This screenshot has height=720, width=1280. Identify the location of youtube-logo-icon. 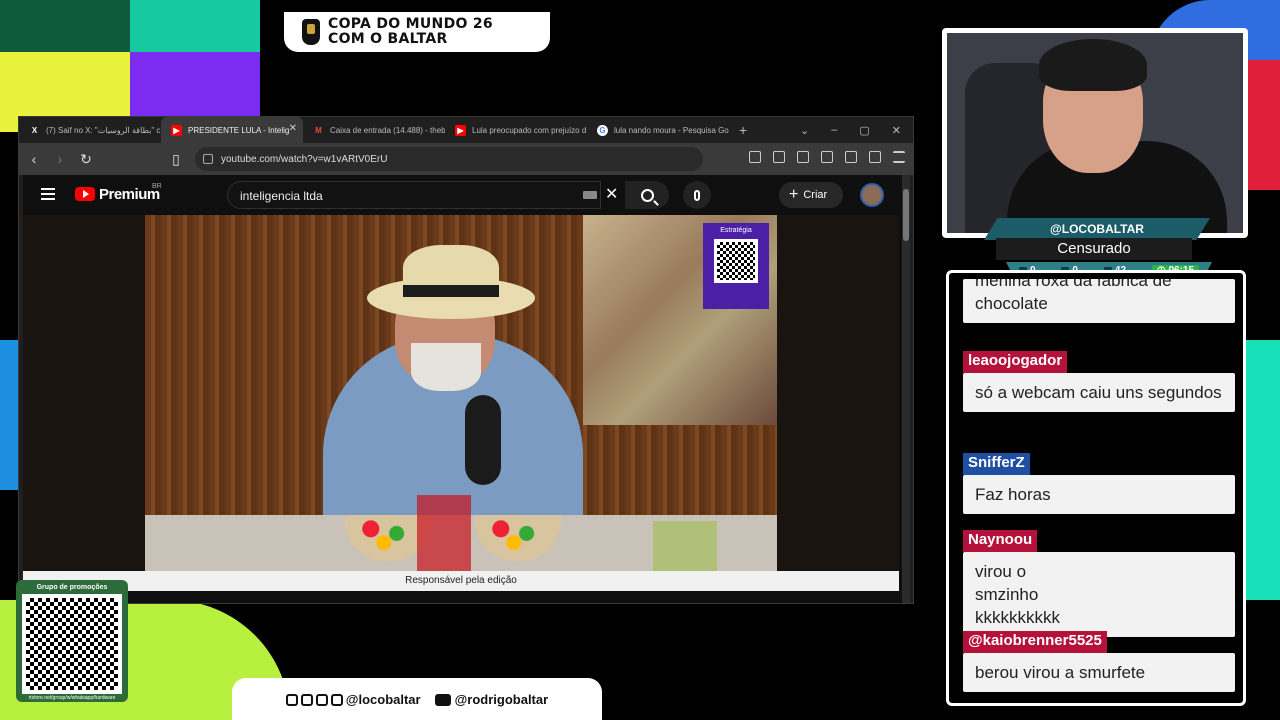
(85, 194).